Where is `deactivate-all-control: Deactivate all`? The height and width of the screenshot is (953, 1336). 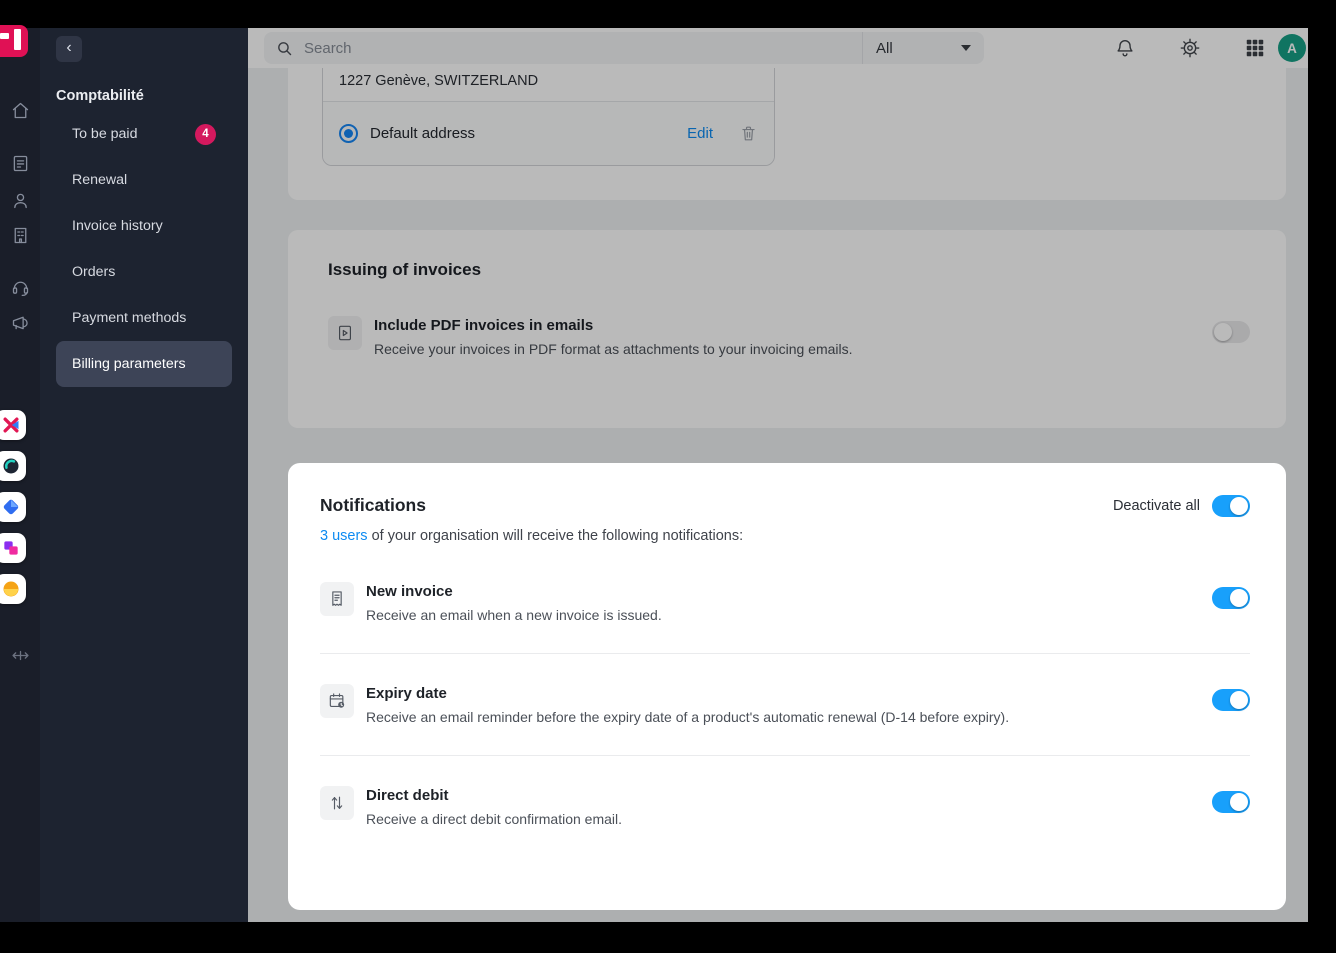
deactivate-all-control: Deactivate all is located at coordinates (1181, 506).